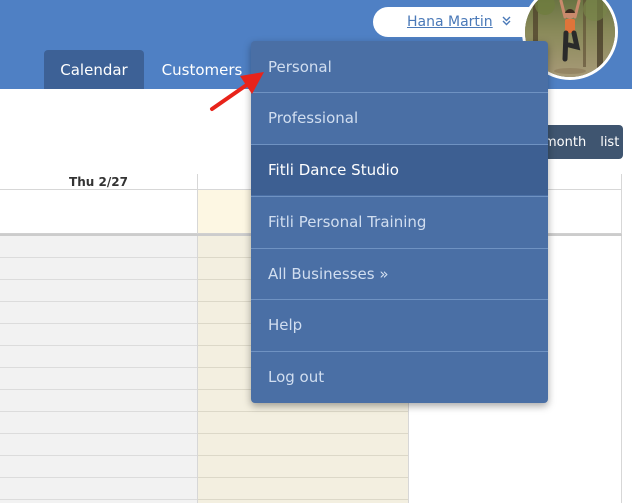  What do you see at coordinates (399, 117) in the screenshot?
I see `menu-item-professional: Professional` at bounding box center [399, 117].